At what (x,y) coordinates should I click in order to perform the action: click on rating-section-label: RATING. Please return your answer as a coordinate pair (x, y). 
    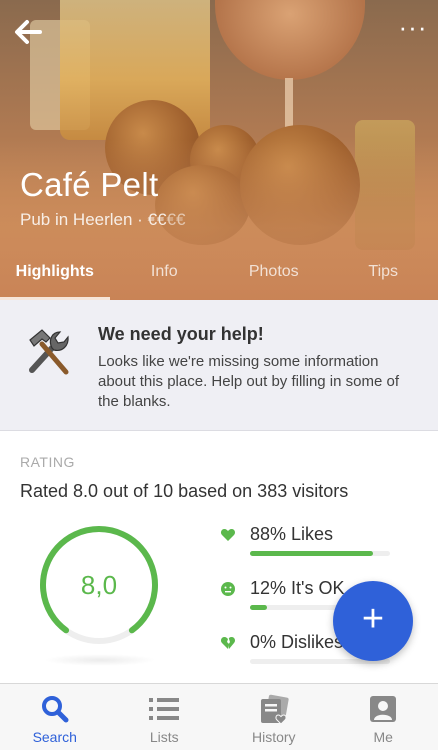
    Looking at the image, I should click on (47, 462).